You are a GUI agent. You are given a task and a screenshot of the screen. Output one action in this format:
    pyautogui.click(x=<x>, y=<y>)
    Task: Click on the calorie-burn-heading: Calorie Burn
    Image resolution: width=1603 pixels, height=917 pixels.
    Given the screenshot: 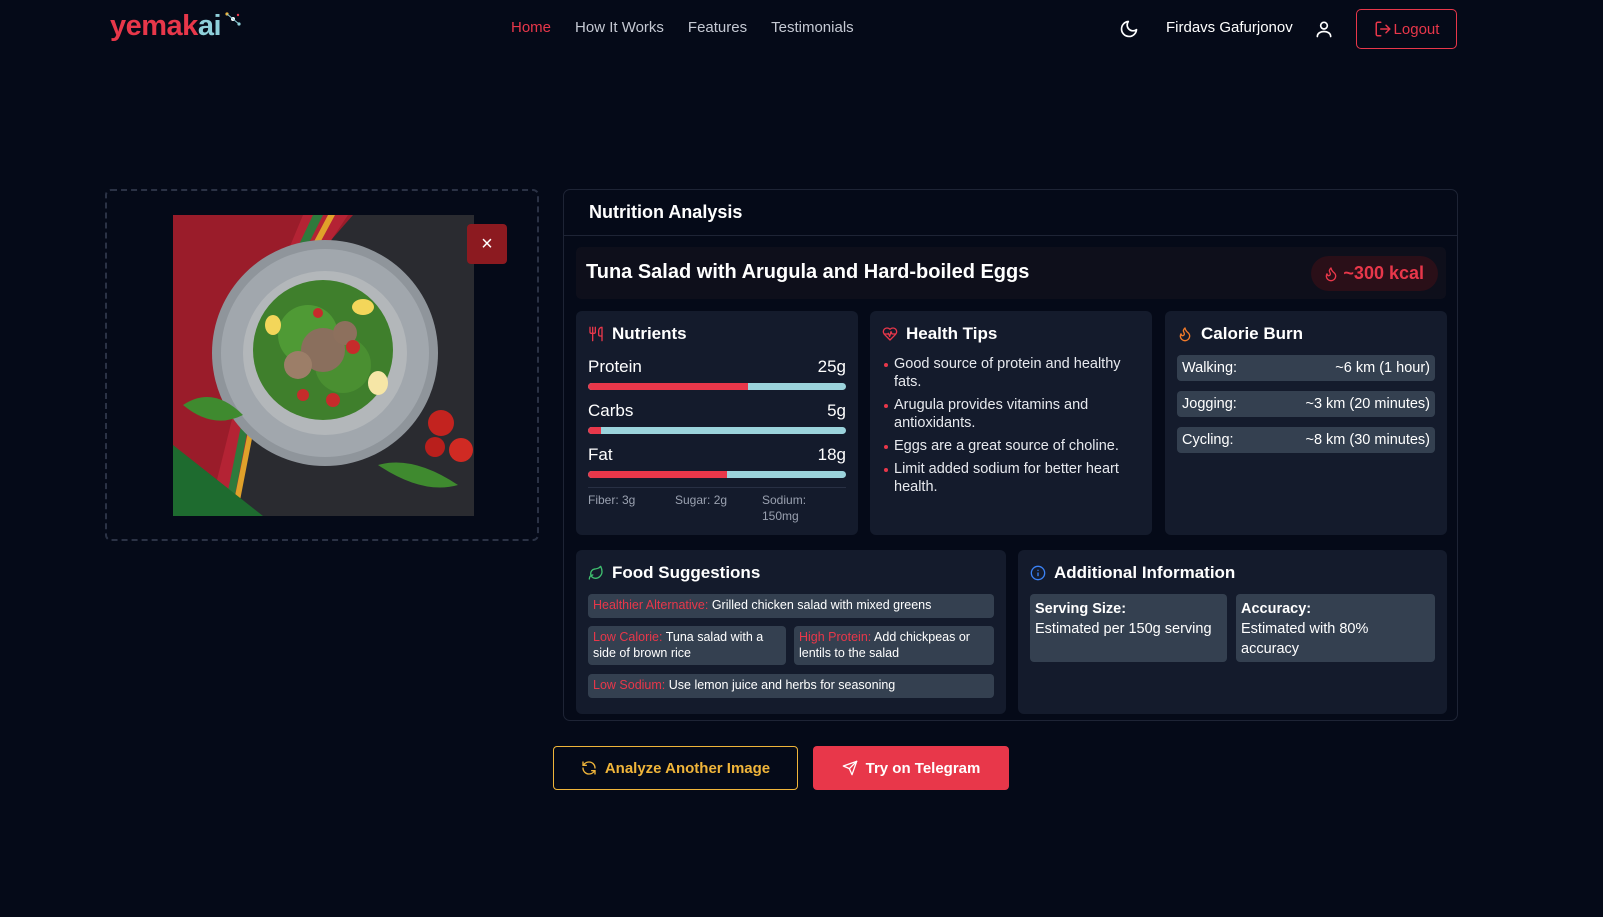 What is the action you would take?
    pyautogui.click(x=1240, y=334)
    